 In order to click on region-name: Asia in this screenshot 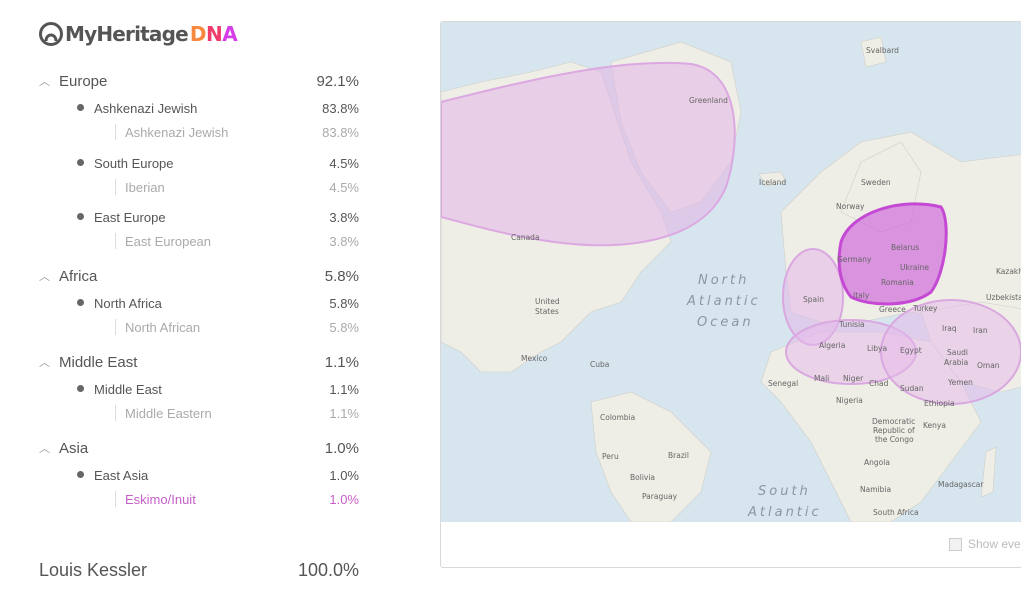, I will do `click(74, 448)`.